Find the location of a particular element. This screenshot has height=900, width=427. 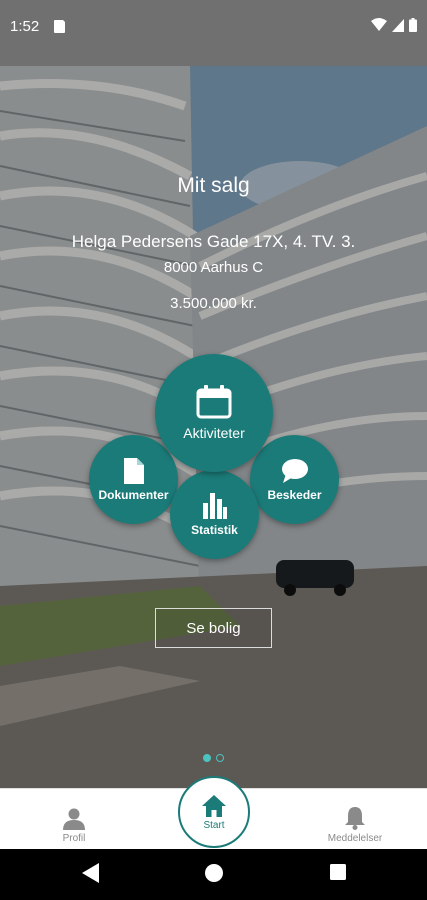

home-nav-icon is located at coordinates (214, 873).